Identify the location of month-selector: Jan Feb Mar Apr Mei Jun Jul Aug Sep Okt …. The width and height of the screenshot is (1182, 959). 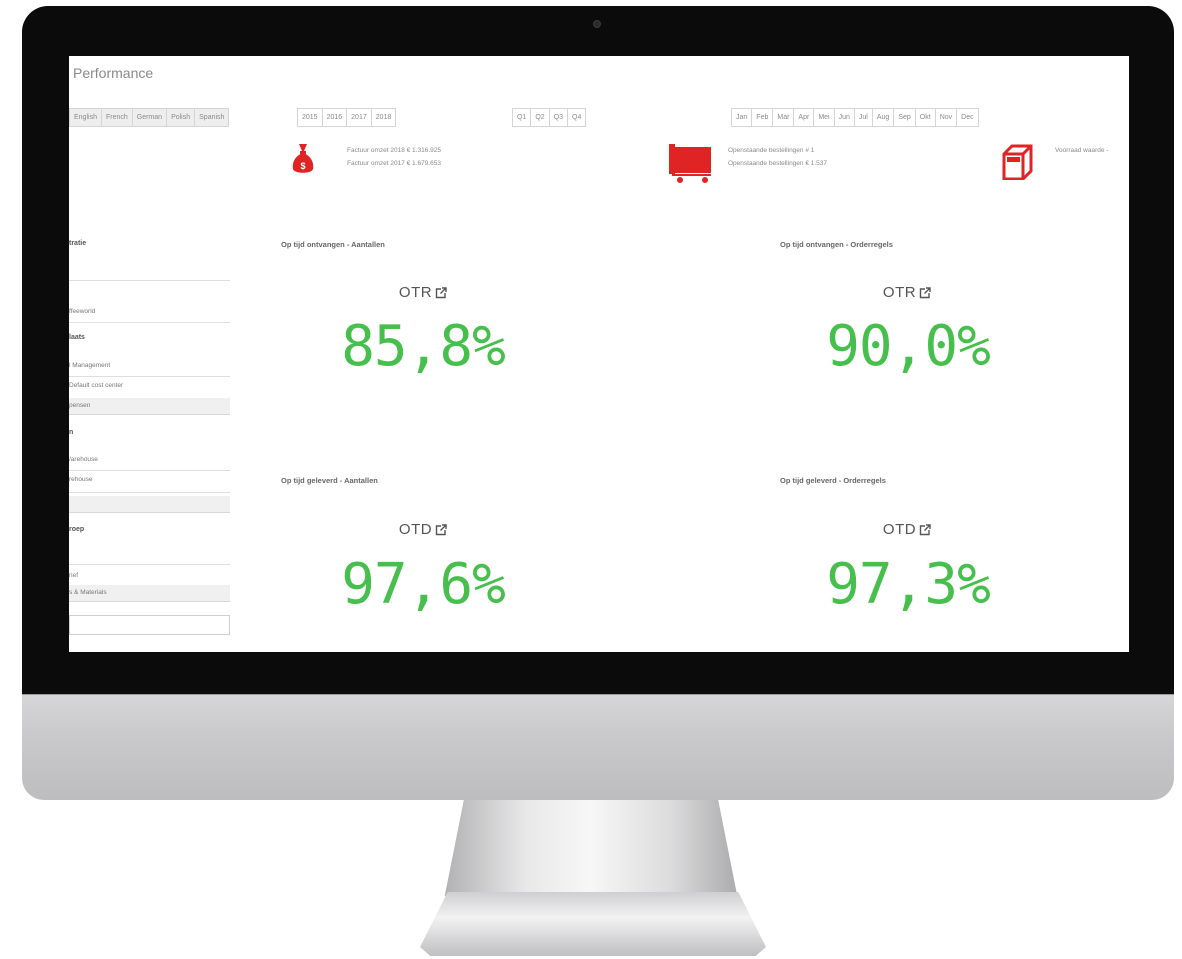
(855, 117).